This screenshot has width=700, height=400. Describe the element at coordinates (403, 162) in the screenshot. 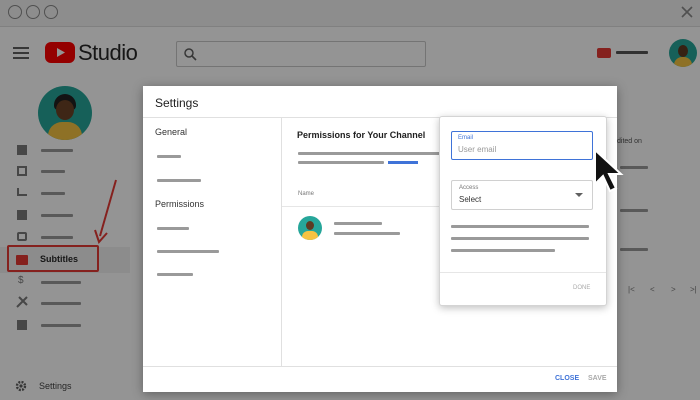

I see `learn-more-link` at that location.